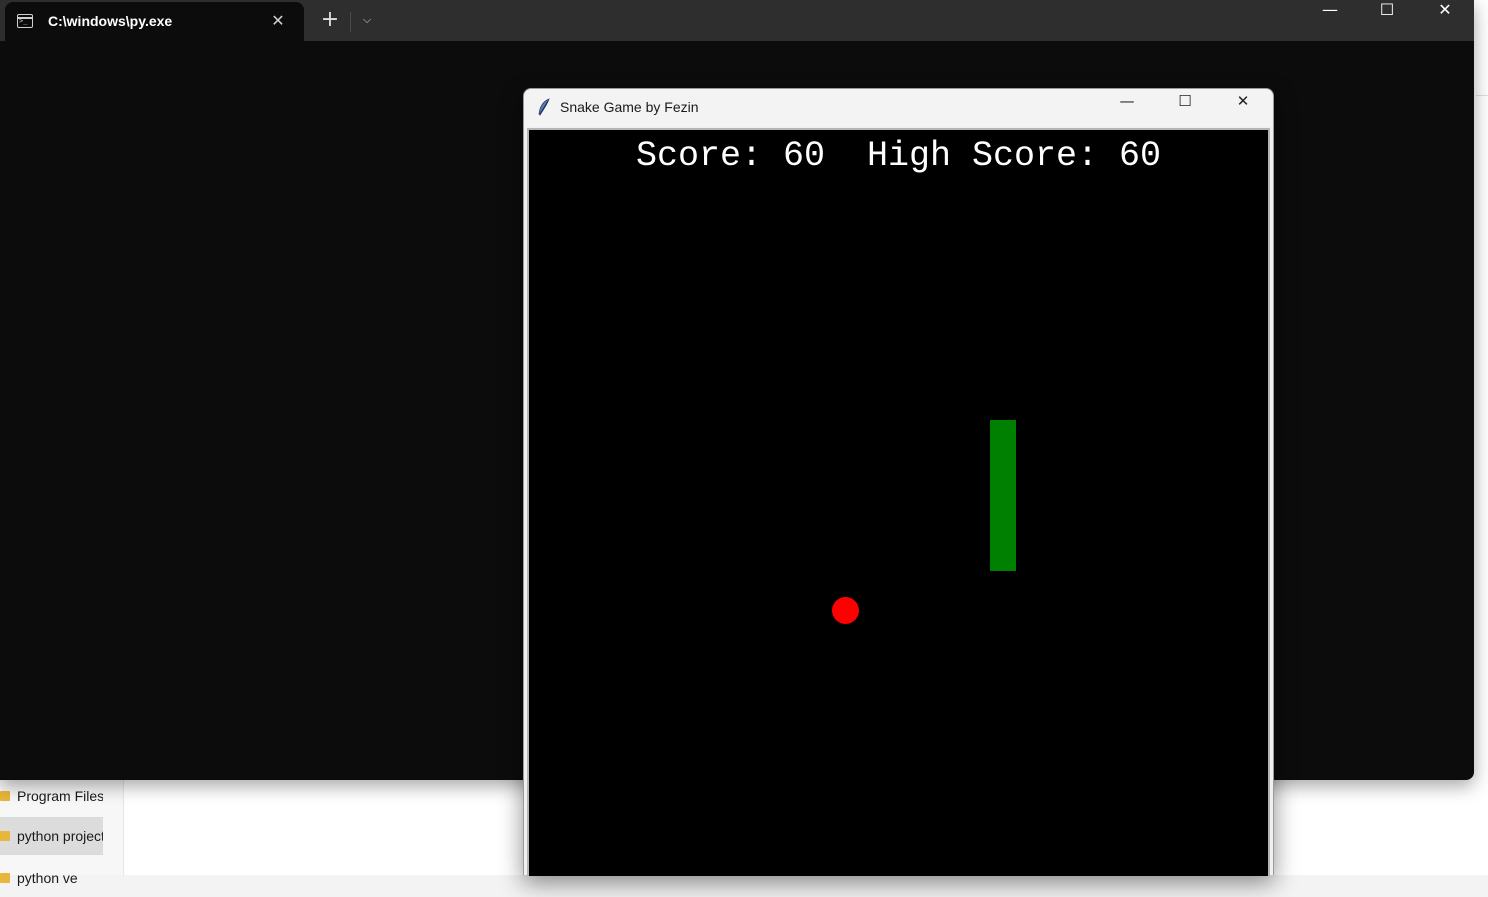 This screenshot has height=897, width=1488. Describe the element at coordinates (629, 107) in the screenshot. I see `snake-window-title: Snake Game by Fezin` at that location.